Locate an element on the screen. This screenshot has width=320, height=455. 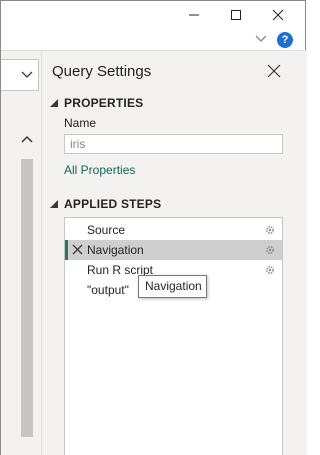
properties-section-header: PROPERTIES is located at coordinates (96, 103).